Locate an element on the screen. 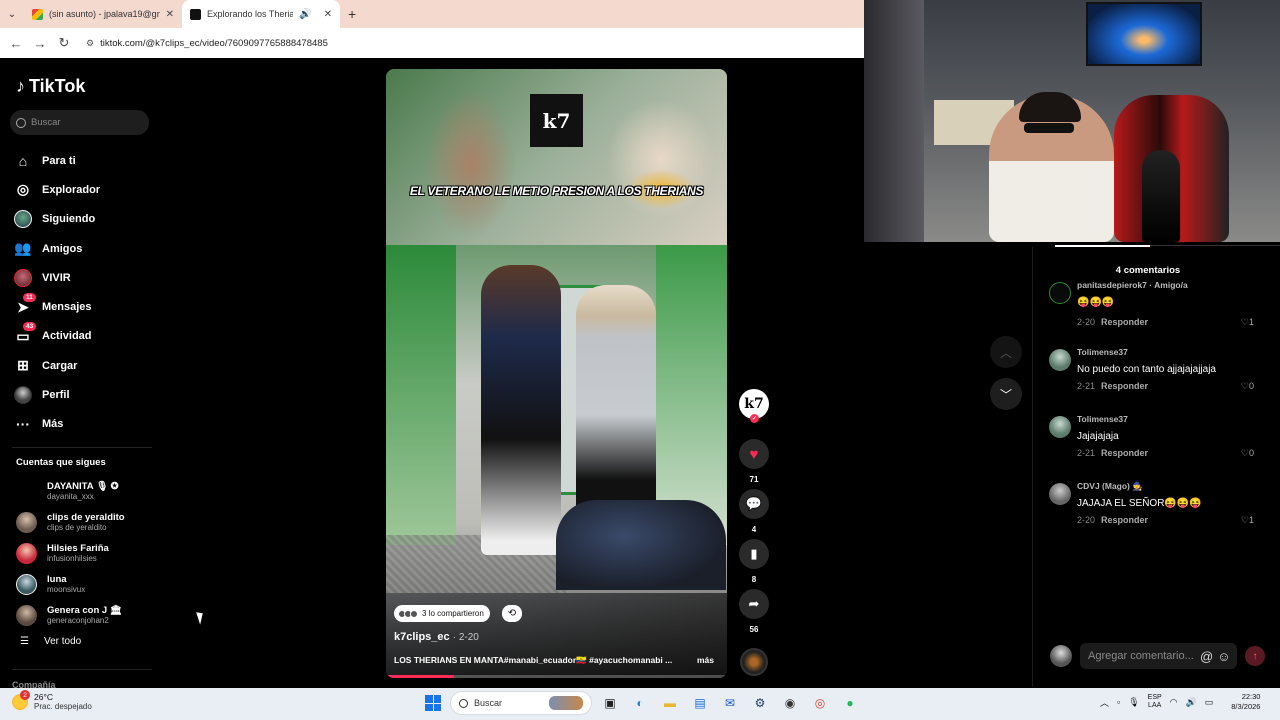 This screenshot has width=1280, height=720. share-button: ➦ 56 is located at coordinates (754, 612).